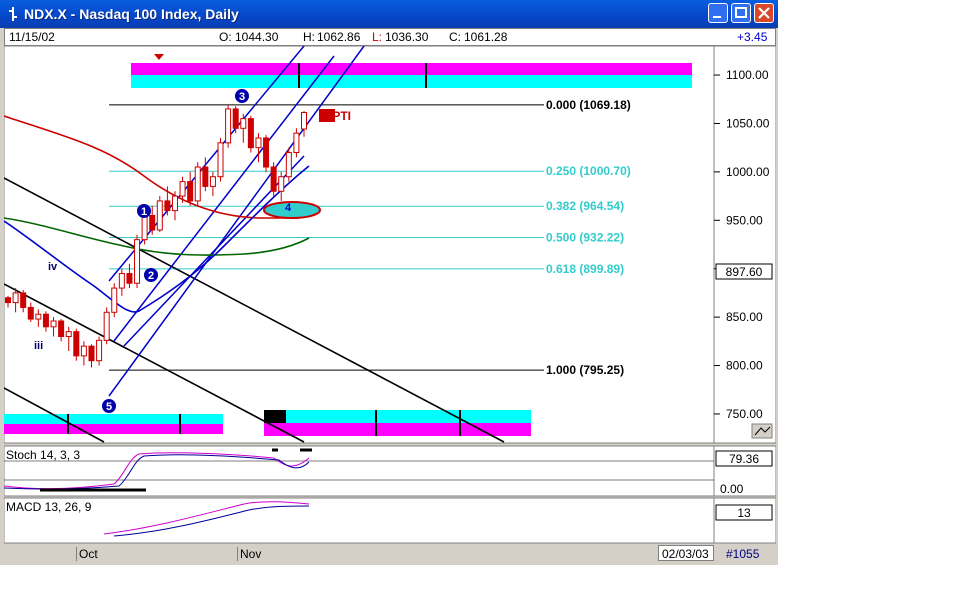 This screenshot has width=960, height=609. I want to click on price-tick-label: 950.00, so click(744, 220).